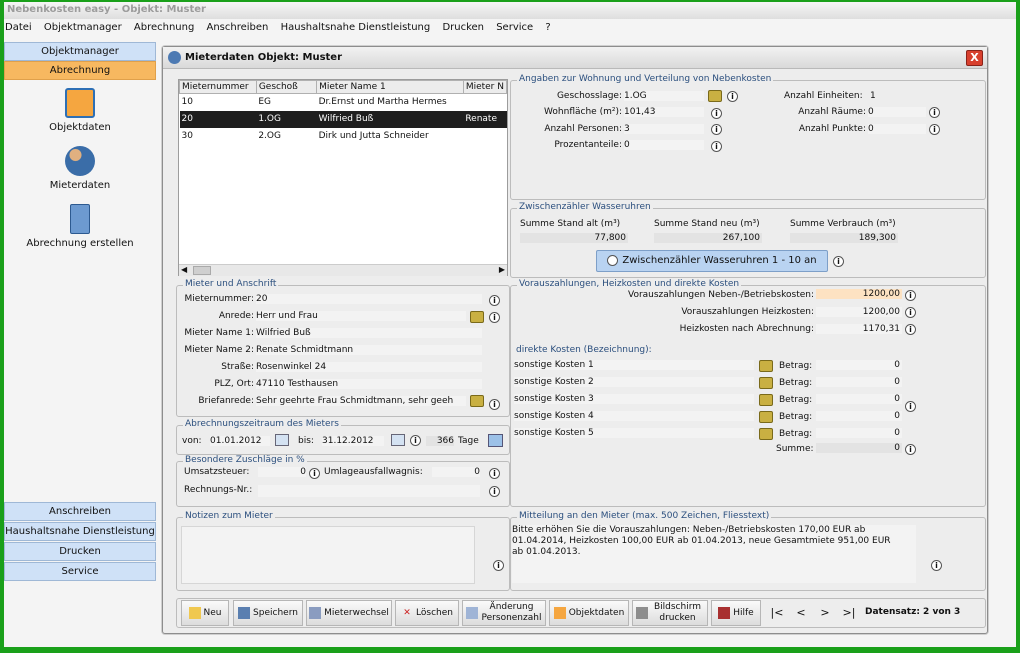 The height and width of the screenshot is (653, 1020). I want to click on column-header-geschoss: Geschoß, so click(286, 87).